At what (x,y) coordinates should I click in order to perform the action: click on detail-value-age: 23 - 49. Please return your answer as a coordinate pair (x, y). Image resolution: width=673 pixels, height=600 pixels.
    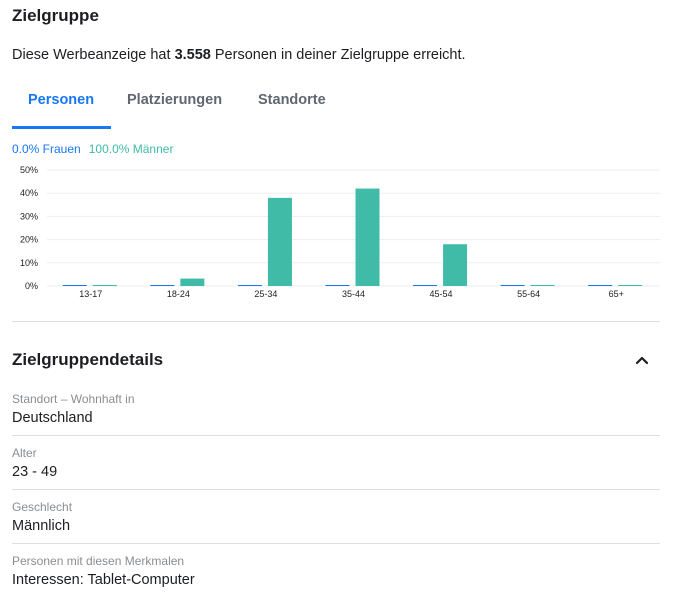
    Looking at the image, I should click on (35, 472).